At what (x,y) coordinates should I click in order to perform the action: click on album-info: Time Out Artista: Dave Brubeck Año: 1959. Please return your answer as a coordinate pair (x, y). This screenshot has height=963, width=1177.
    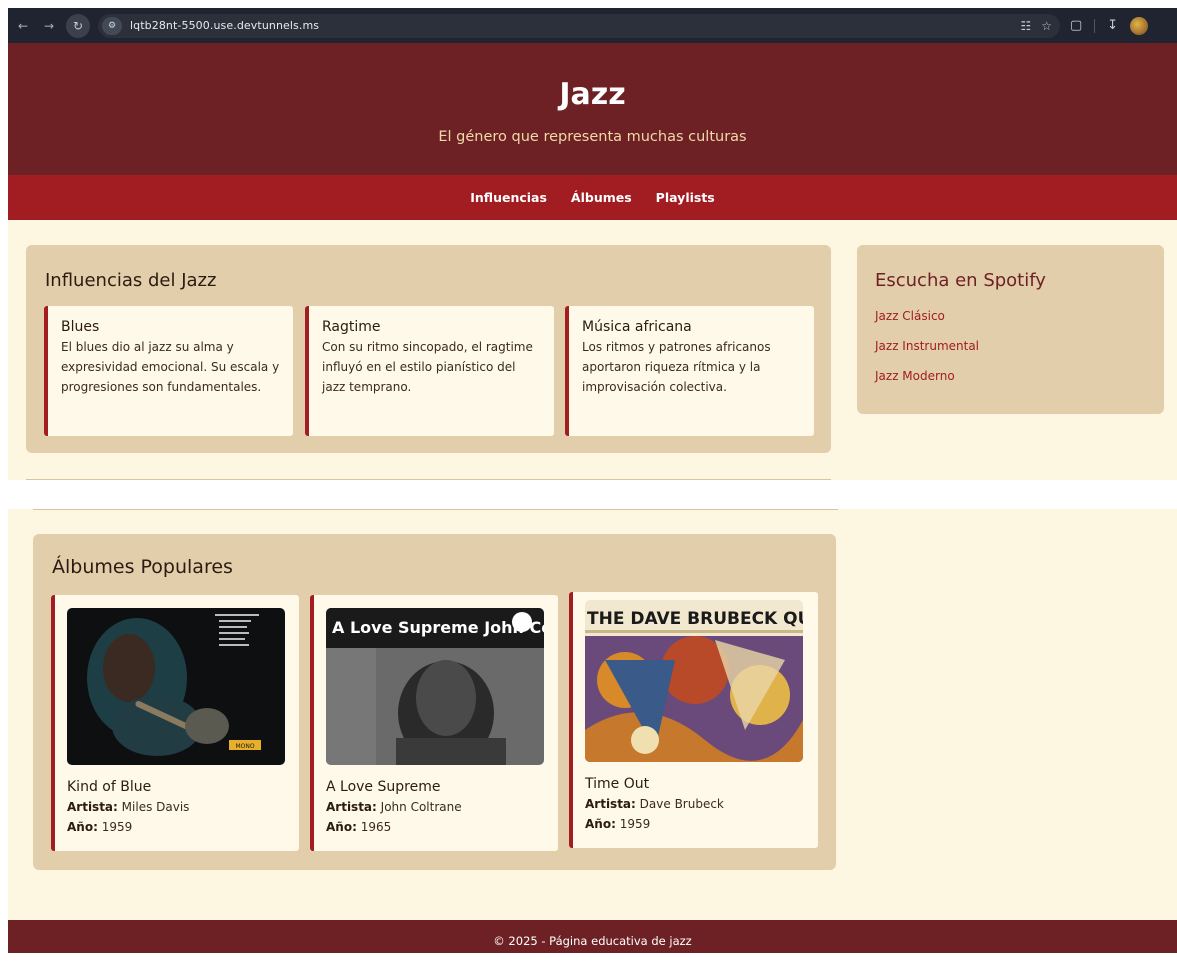
    Looking at the image, I should click on (654, 805).